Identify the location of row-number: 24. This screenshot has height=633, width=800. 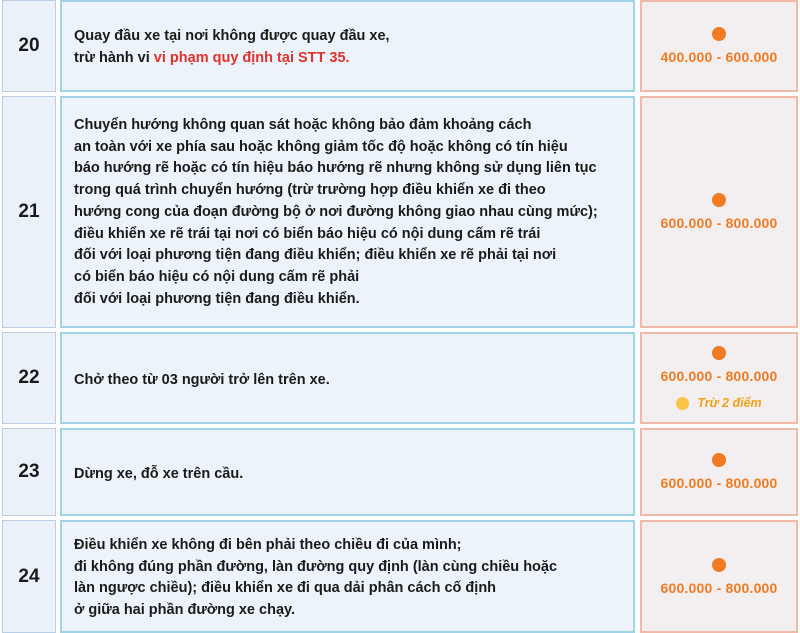
(29, 576).